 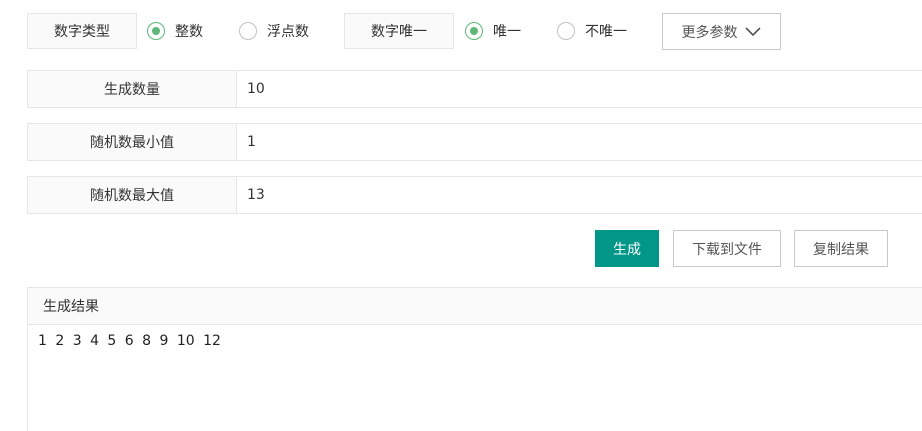 I want to click on radio-integer: 整数, so click(x=175, y=31).